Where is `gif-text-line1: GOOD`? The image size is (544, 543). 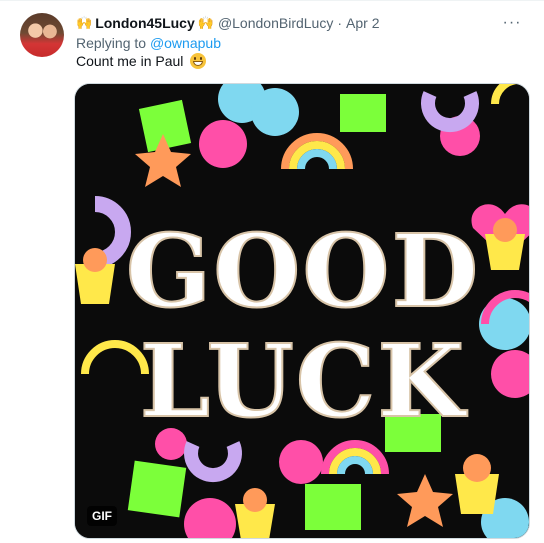 gif-text-line1: GOOD is located at coordinates (303, 271).